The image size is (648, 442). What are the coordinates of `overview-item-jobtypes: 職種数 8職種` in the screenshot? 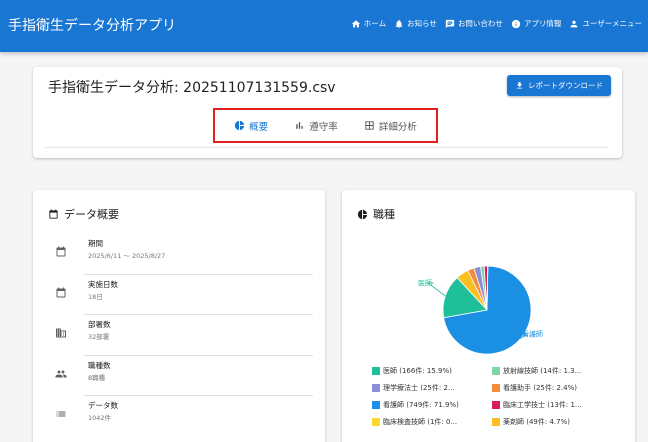 It's located at (180, 376).